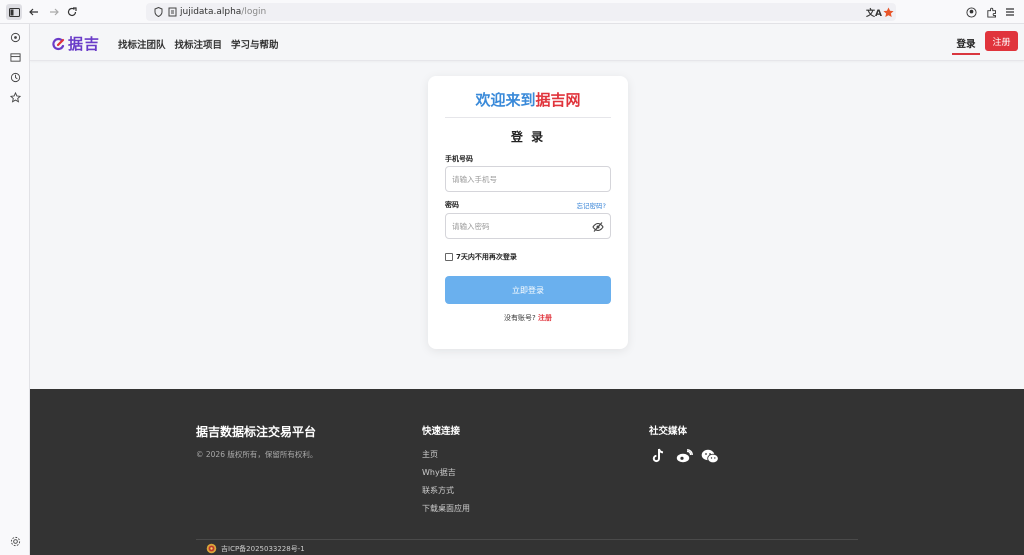  I want to click on phone-field, so click(528, 179).